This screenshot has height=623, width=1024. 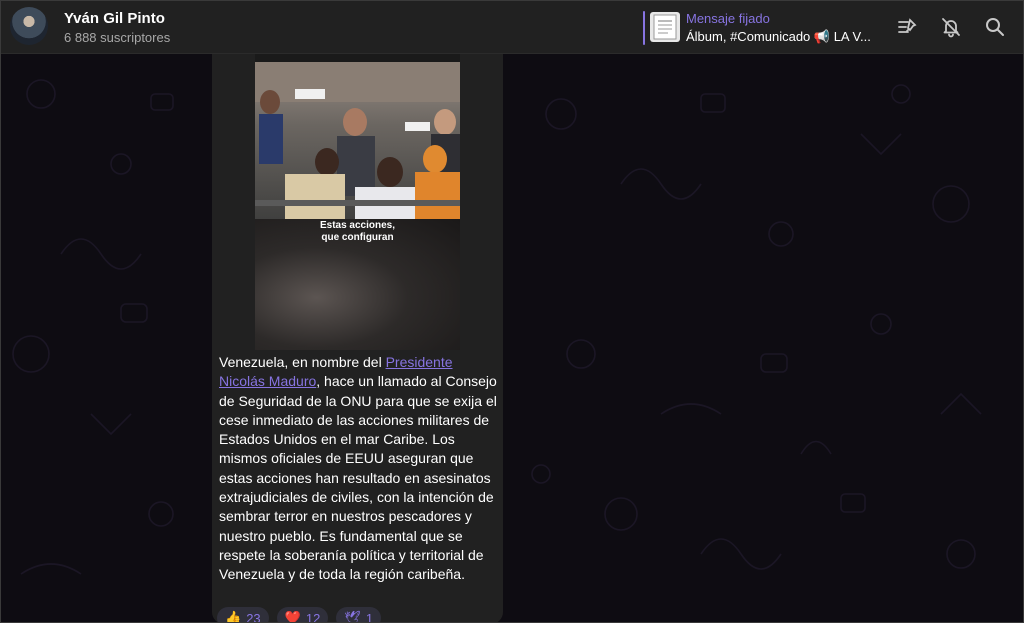 I want to click on reactions-bar: 👍 23 ❤️ 12 🕊 1, so click(x=299, y=615).